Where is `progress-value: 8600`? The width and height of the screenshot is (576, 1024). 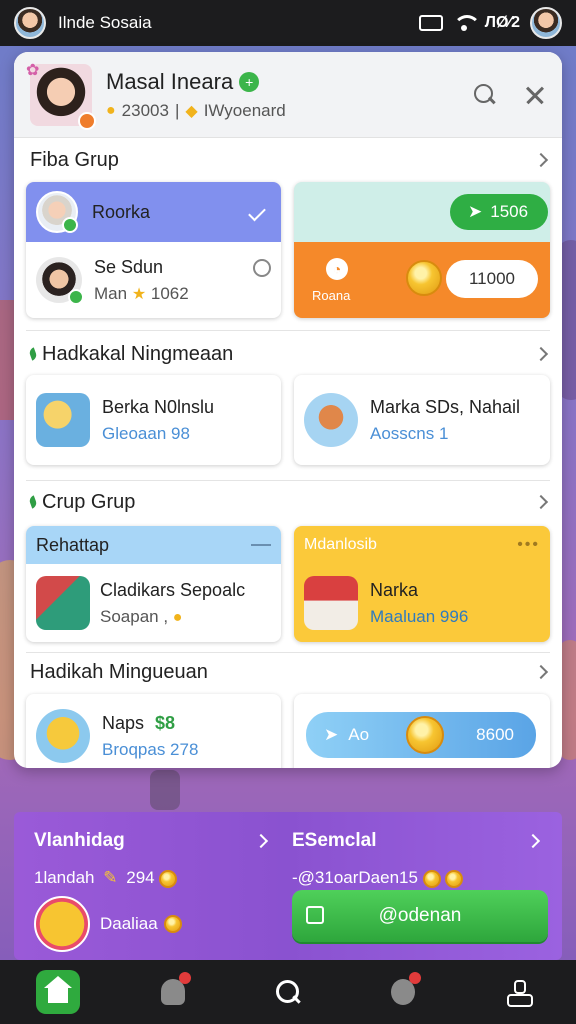
progress-value: 8600 is located at coordinates (495, 734).